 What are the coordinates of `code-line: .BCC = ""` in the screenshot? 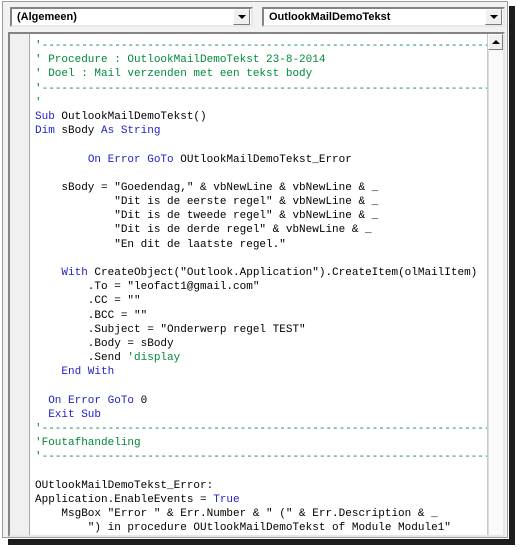 It's located at (259, 316).